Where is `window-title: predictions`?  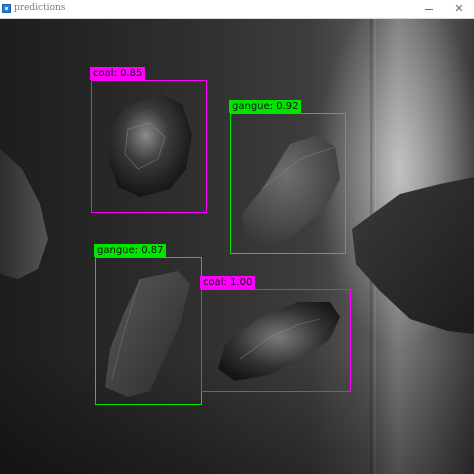 window-title: predictions is located at coordinates (40, 8).